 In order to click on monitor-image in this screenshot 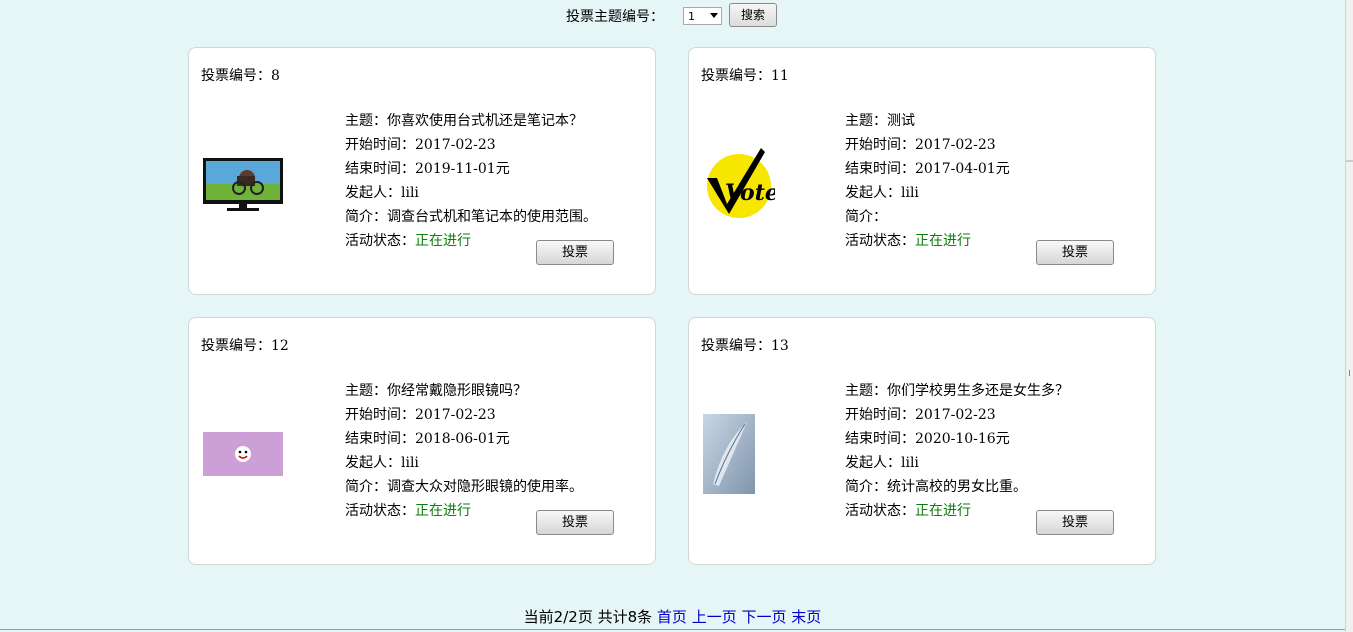, I will do `click(243, 184)`.